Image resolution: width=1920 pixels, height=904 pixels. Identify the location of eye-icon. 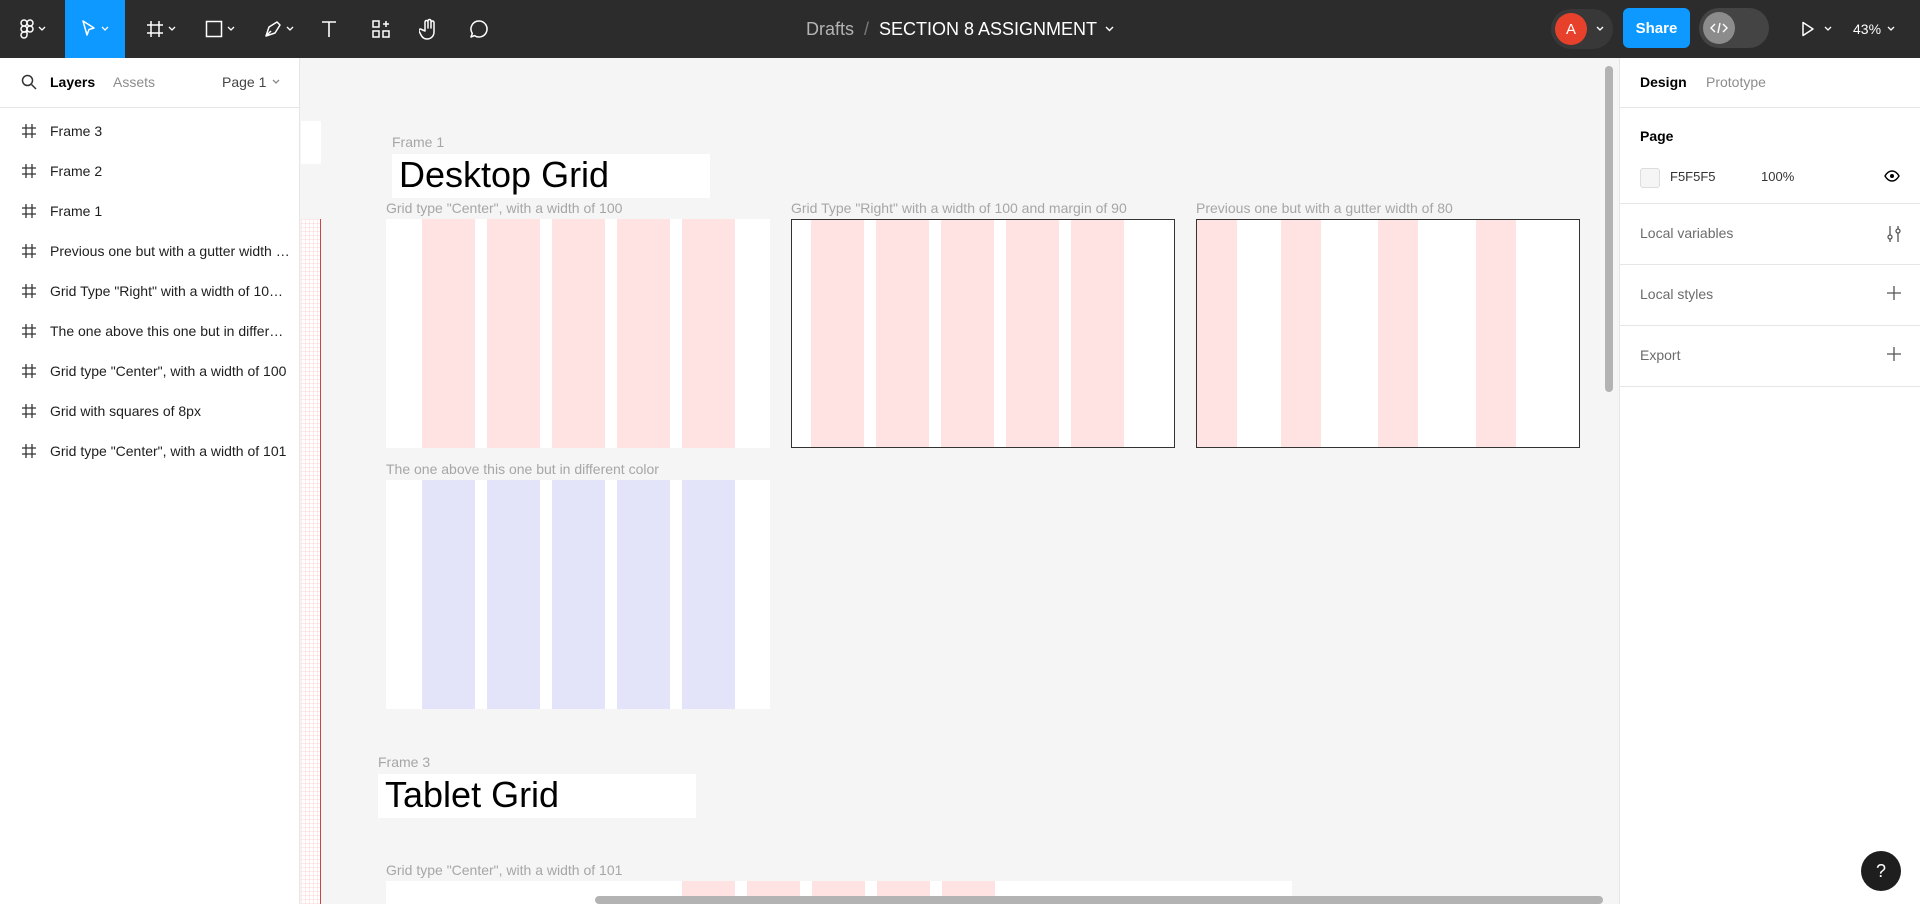
(1892, 176).